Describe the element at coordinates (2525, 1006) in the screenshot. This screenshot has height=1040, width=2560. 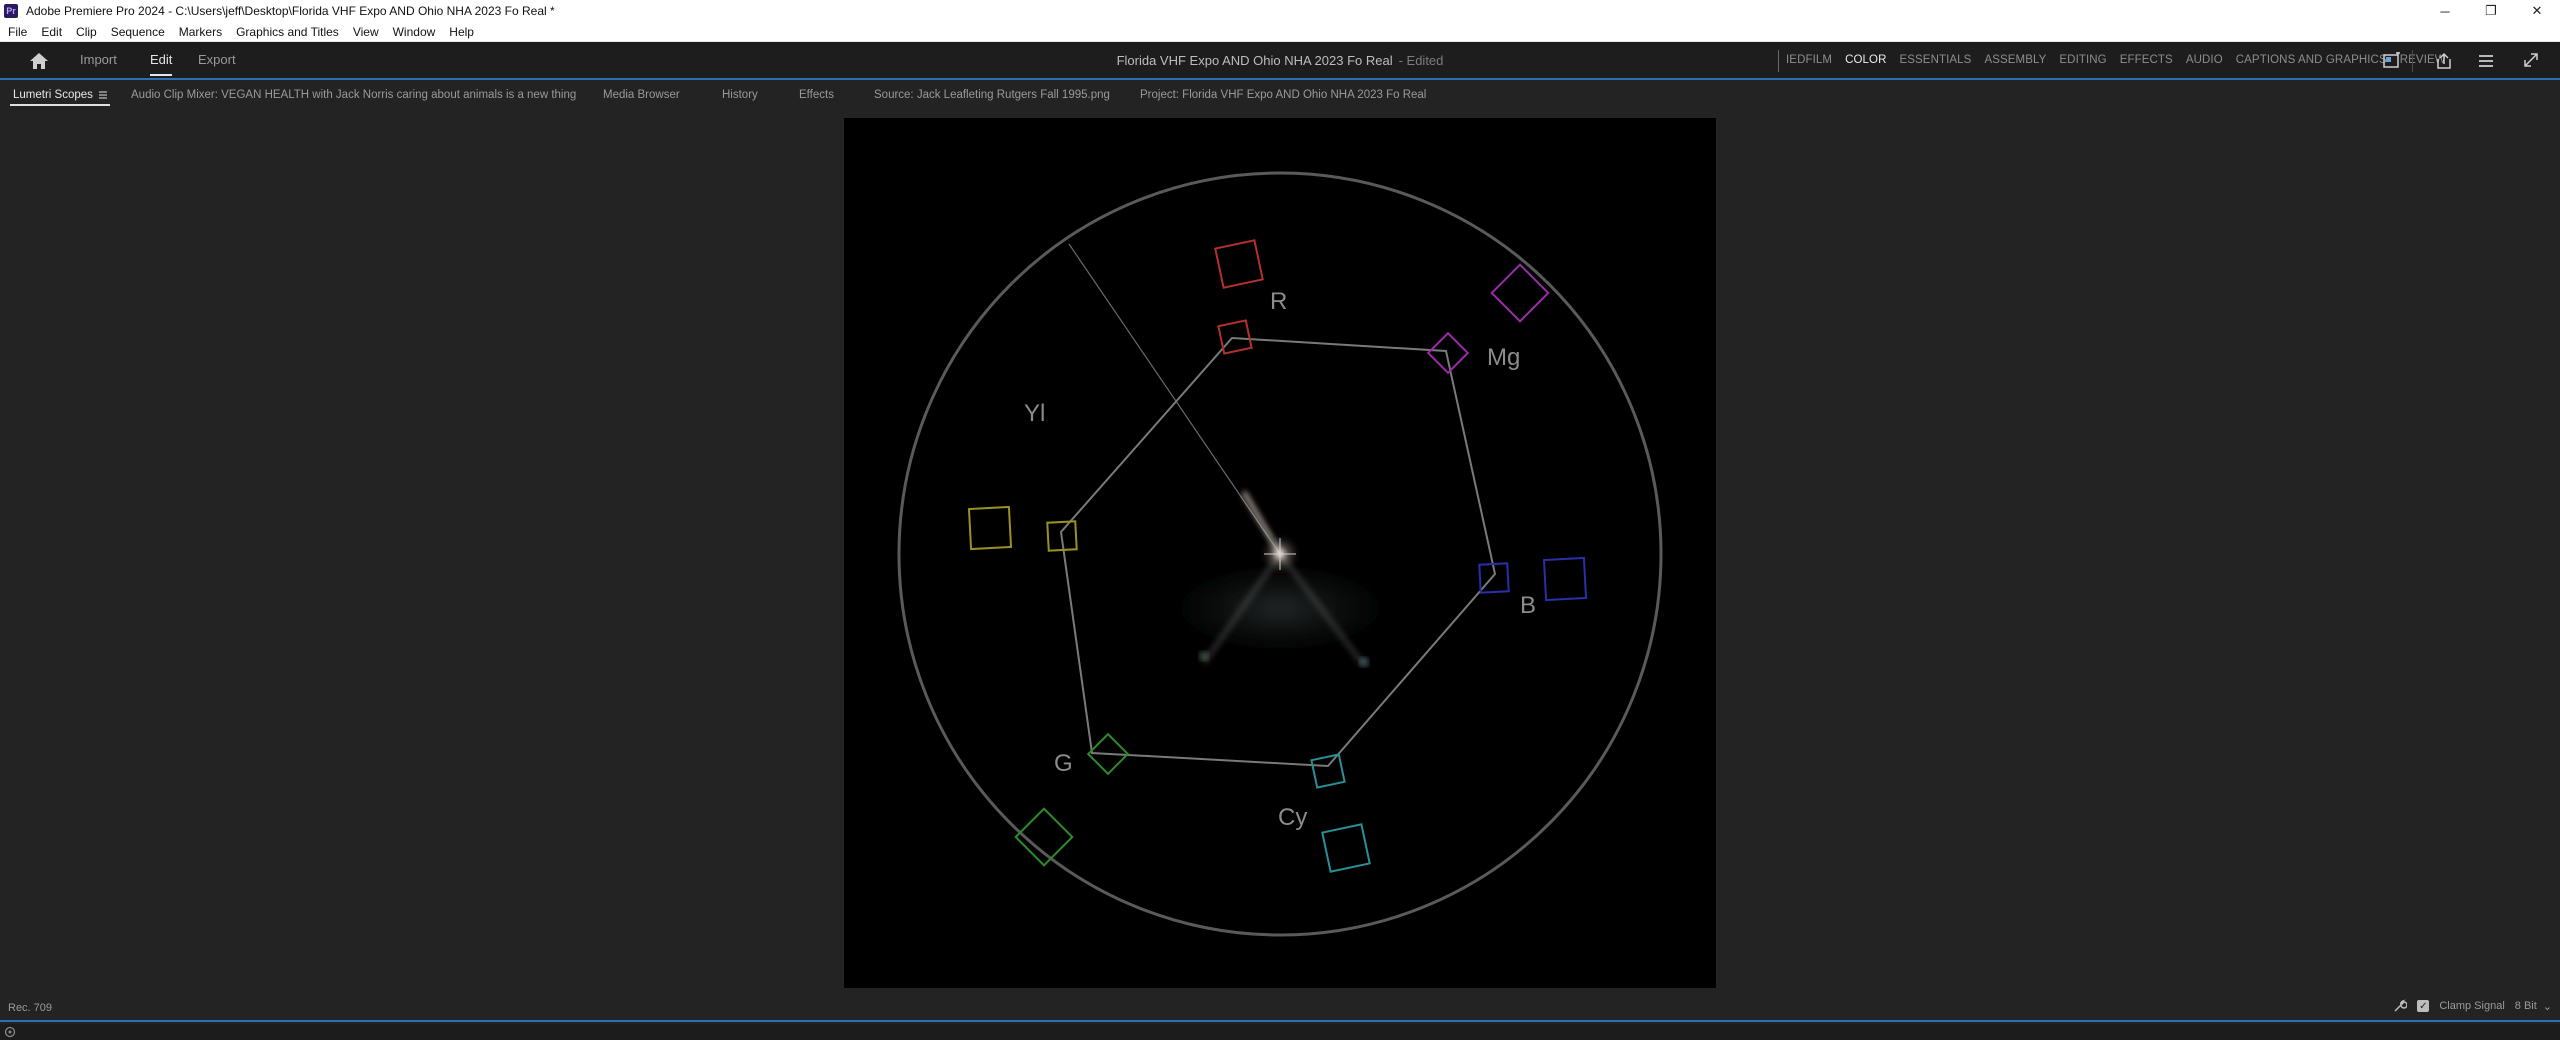
I see `bit-depth-value: 8 Bit` at that location.